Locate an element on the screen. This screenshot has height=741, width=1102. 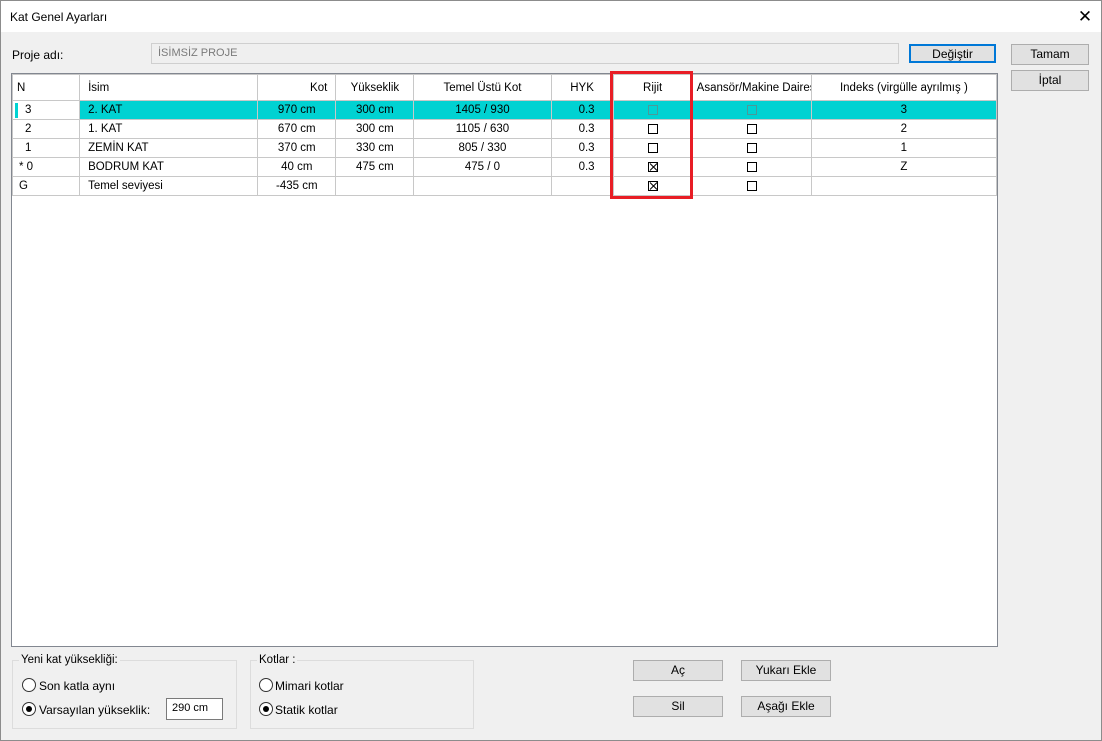
same-as-last-label: Son katla aynı is located at coordinates (77, 686).